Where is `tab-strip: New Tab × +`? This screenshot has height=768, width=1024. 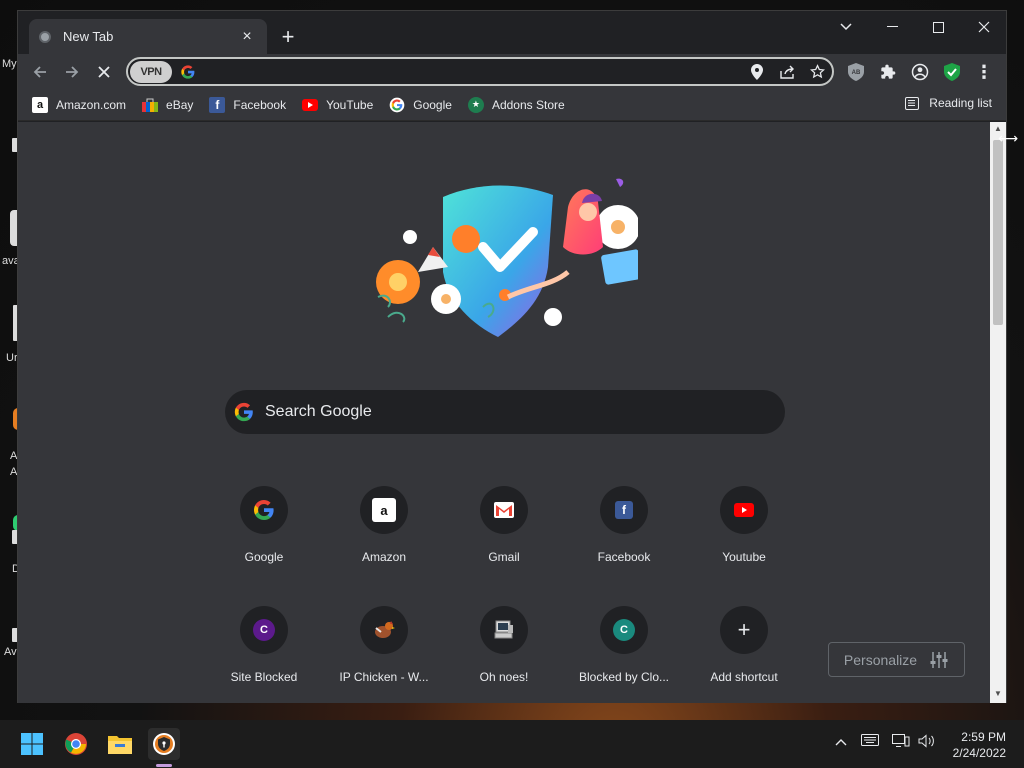 tab-strip: New Tab × + is located at coordinates (512, 32).